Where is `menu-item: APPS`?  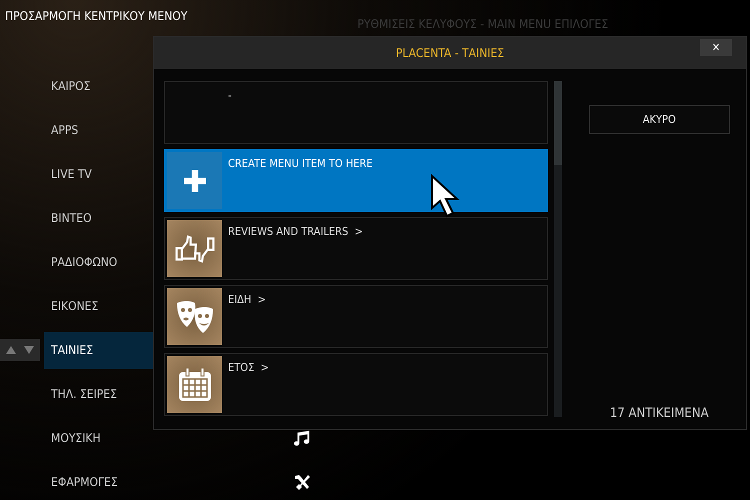
menu-item: APPS is located at coordinates (99, 130).